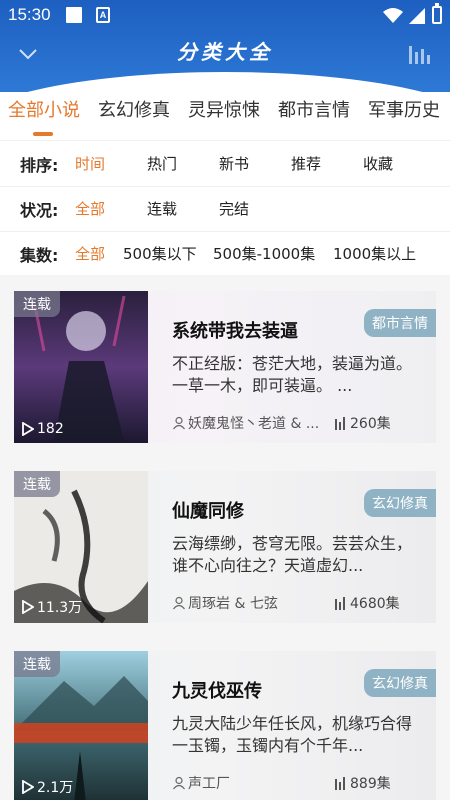 This screenshot has height=800, width=450. Describe the element at coordinates (419, 54) in the screenshot. I see `chart-icon` at that location.